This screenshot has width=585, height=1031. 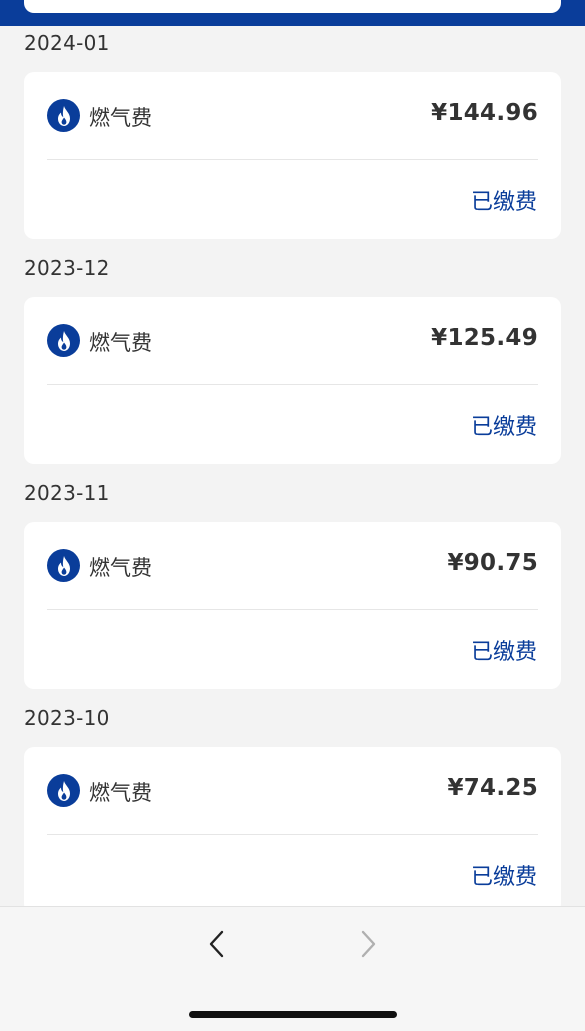 I want to click on month-label: 2024-01, so click(x=67, y=43).